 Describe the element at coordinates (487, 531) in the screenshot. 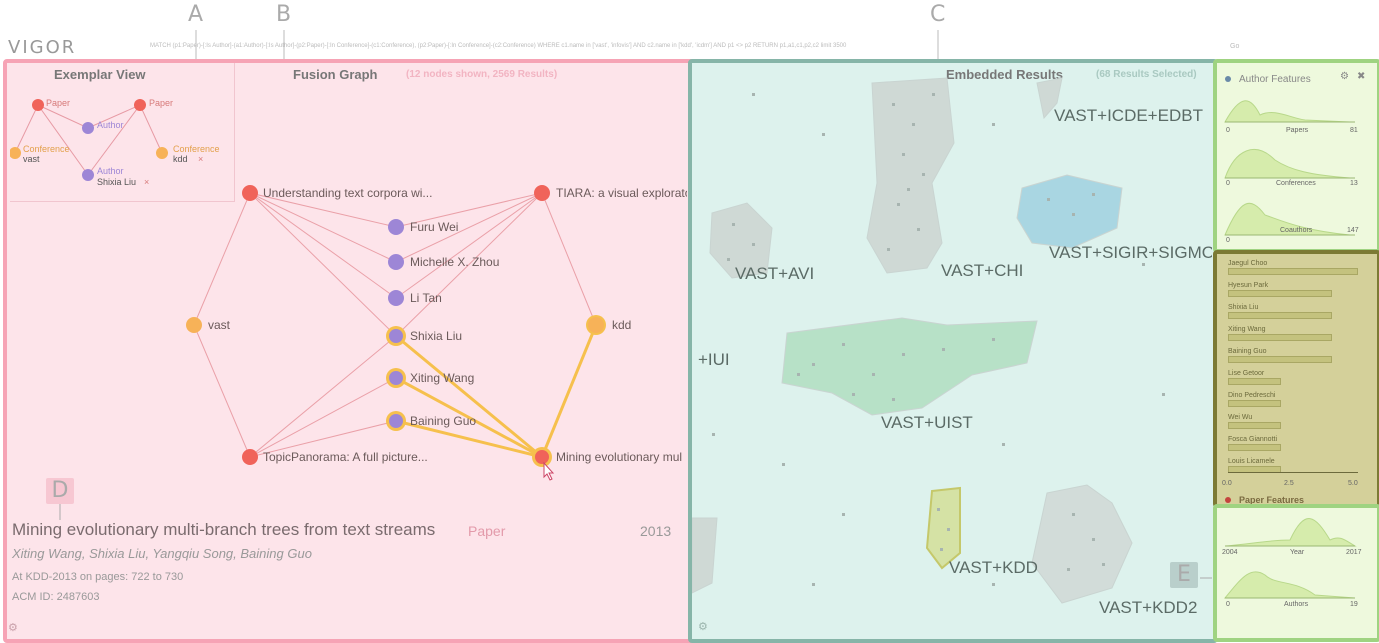

I see `detail-type: Paper` at that location.